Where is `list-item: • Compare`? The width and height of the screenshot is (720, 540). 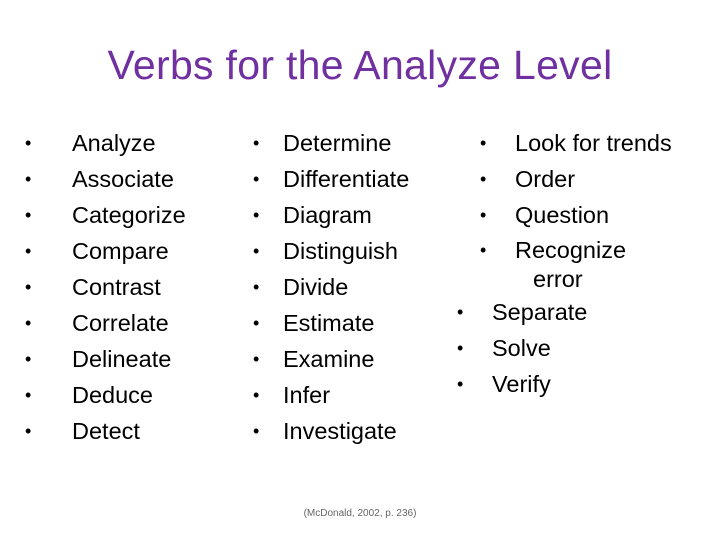 list-item: • Compare is located at coordinates (105, 251).